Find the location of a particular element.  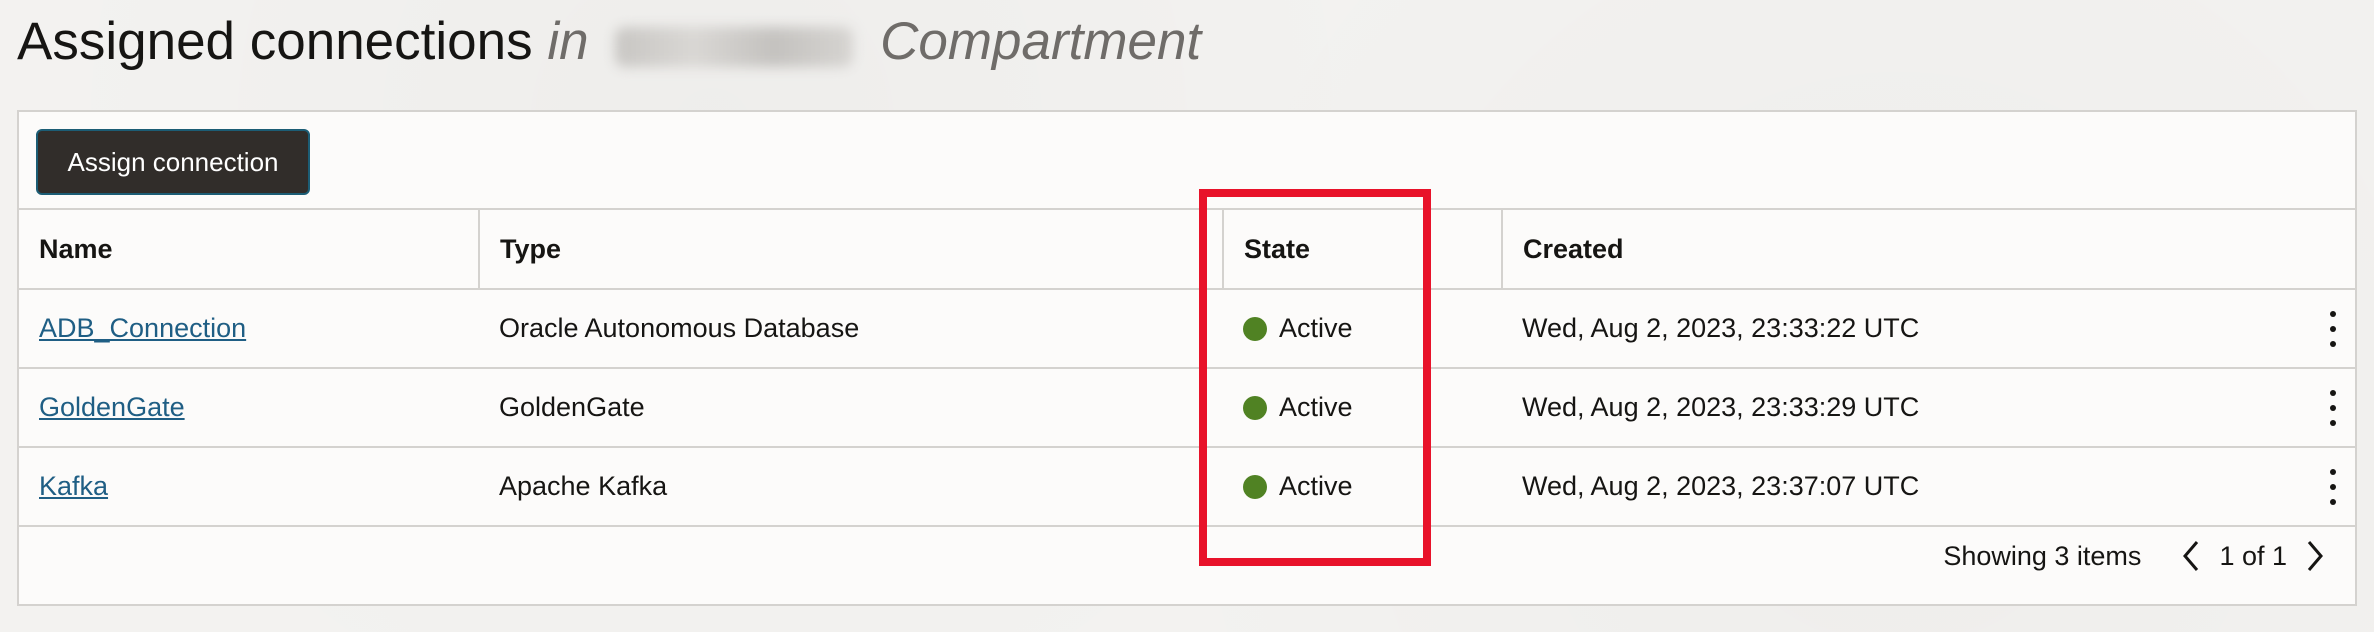

table-footer: Showing 3 items 1 of 1 is located at coordinates (2136, 556).